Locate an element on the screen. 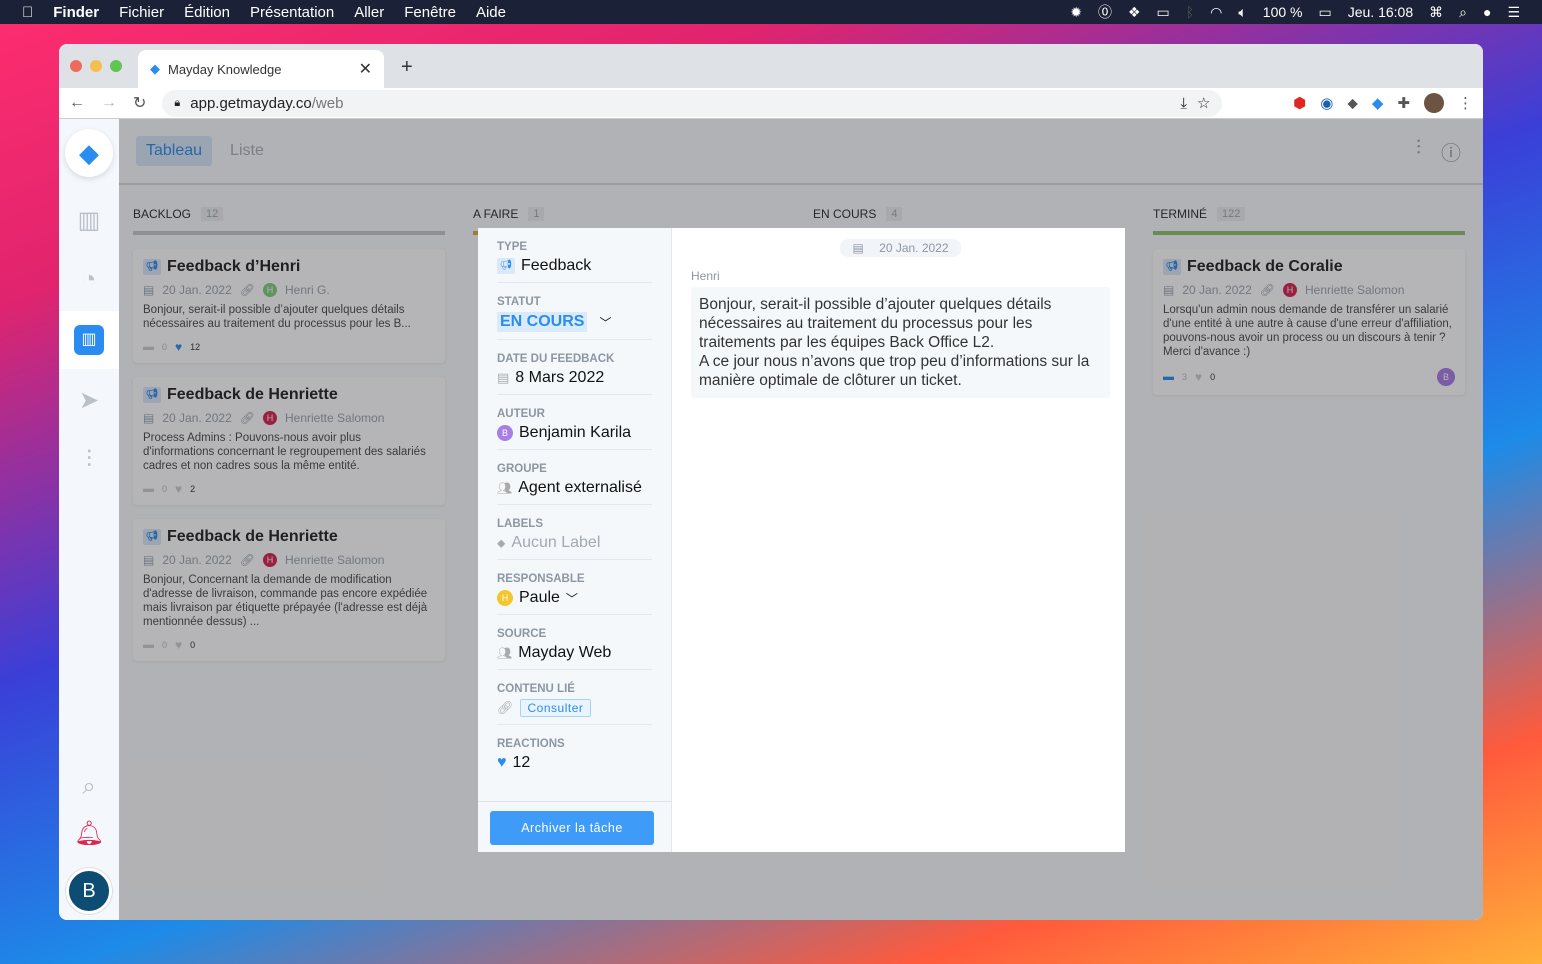  mayday-logo: ◆ is located at coordinates (89, 153).